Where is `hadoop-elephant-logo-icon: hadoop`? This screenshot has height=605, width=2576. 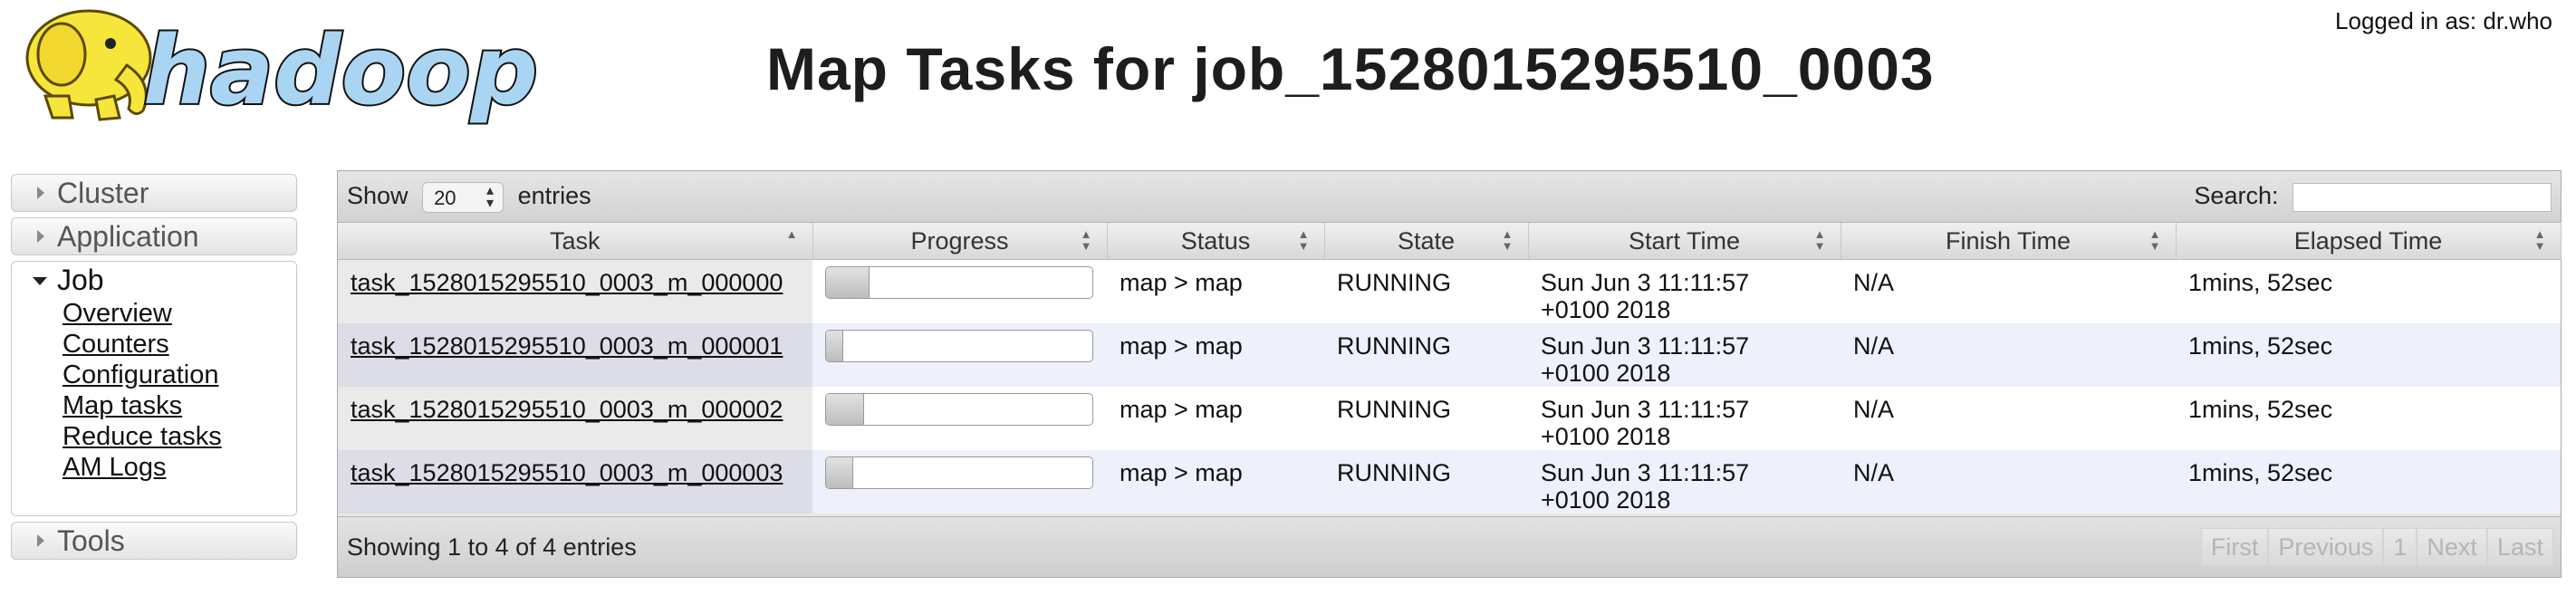
hadoop-elephant-logo-icon: hadoop is located at coordinates (282, 68).